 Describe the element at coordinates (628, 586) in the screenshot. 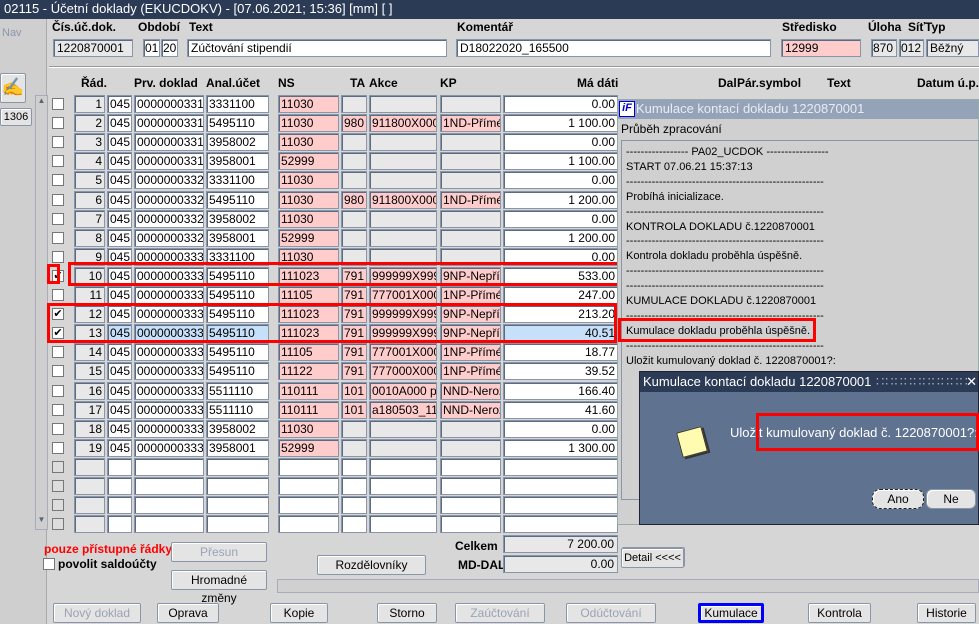

I see `horizontal-scrollbar` at that location.